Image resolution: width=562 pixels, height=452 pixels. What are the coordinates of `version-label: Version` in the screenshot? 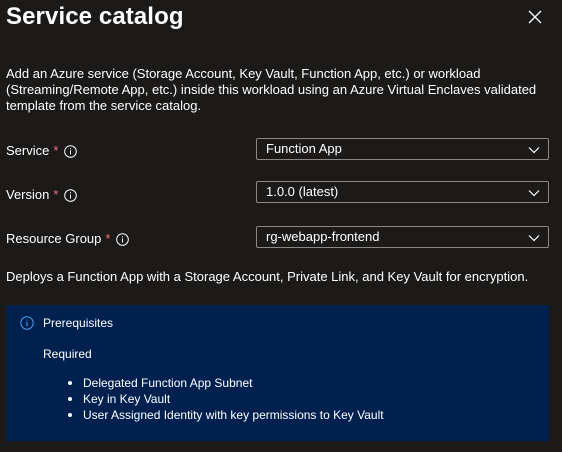 It's located at (28, 194).